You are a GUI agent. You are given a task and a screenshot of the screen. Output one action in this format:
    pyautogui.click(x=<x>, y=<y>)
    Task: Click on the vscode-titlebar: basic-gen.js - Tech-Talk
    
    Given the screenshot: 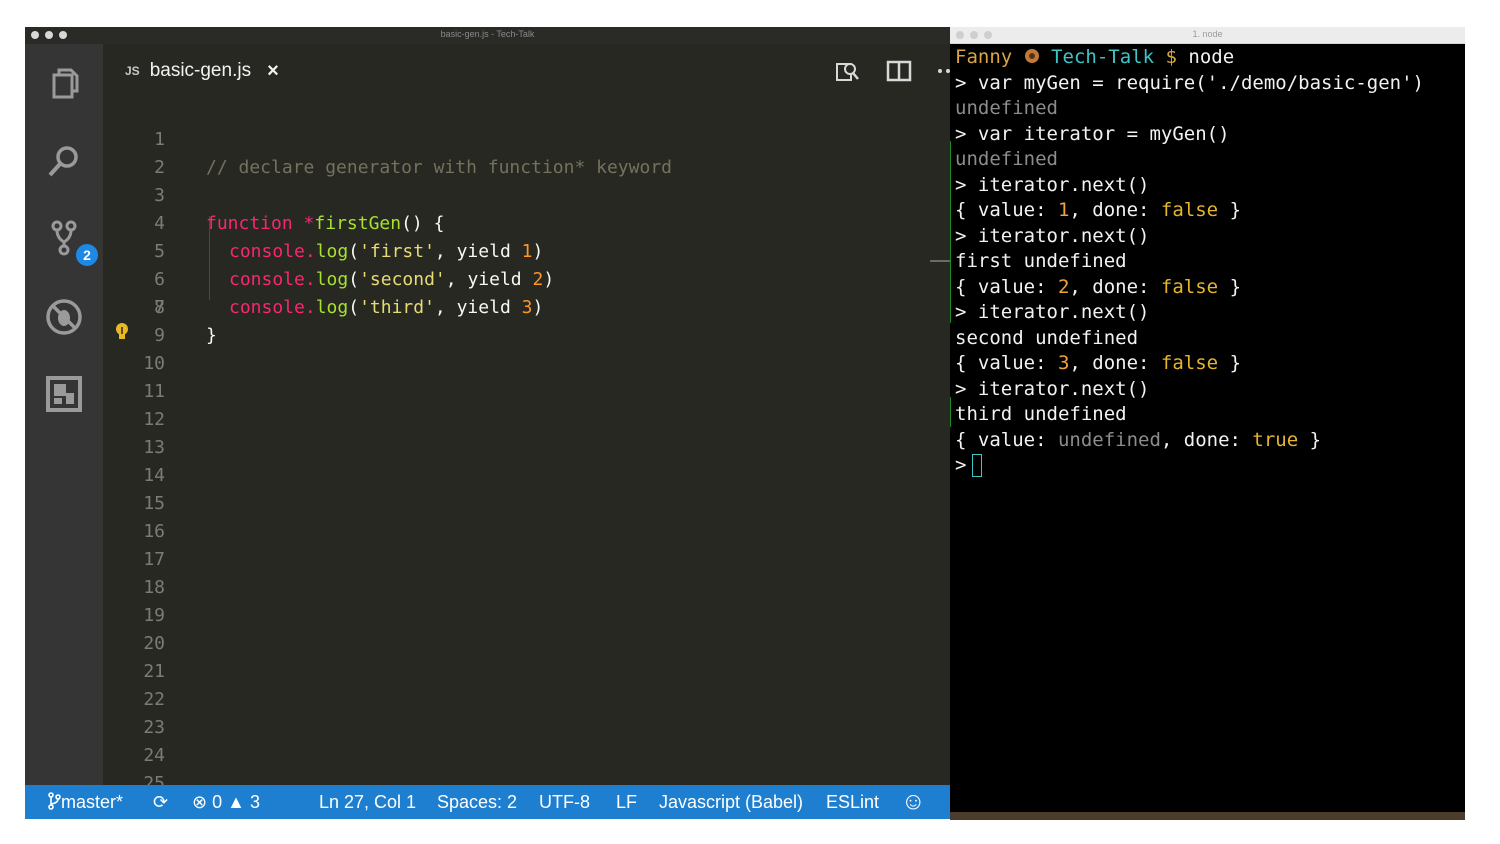 What is the action you would take?
    pyautogui.click(x=487, y=35)
    